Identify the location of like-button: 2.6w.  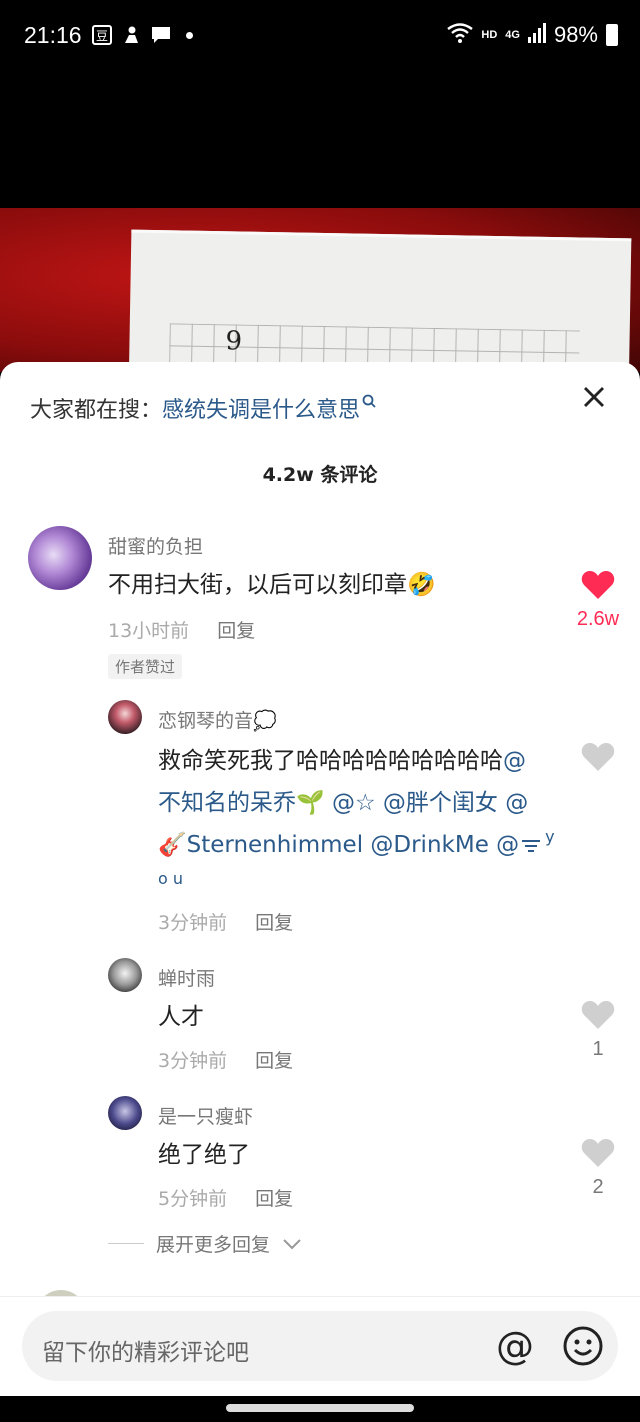
(598, 600).